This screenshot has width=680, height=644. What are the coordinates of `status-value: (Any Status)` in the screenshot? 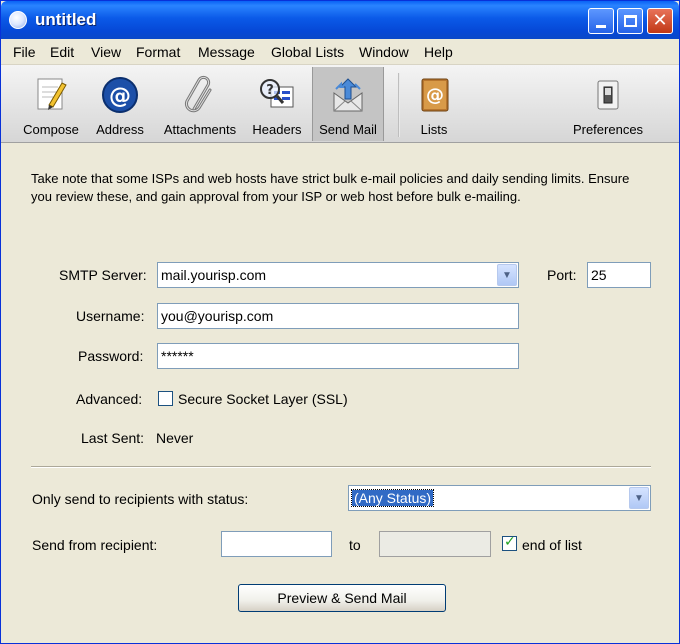 It's located at (392, 498).